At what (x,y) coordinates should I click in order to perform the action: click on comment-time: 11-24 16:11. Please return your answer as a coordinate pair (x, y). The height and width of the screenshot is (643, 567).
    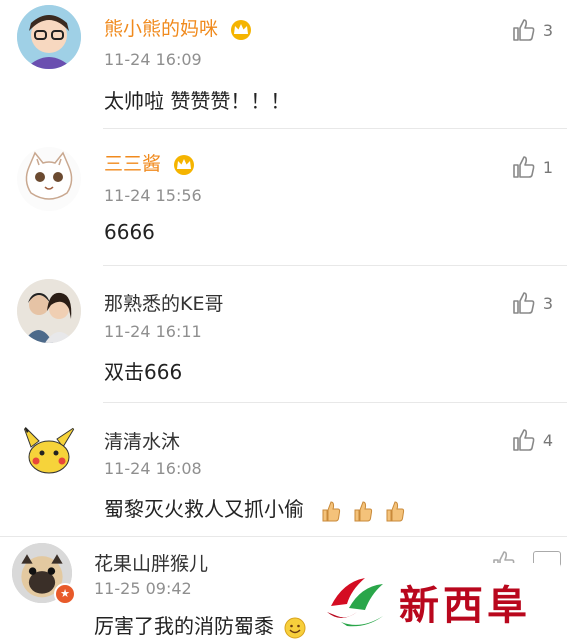
    Looking at the image, I should click on (153, 331).